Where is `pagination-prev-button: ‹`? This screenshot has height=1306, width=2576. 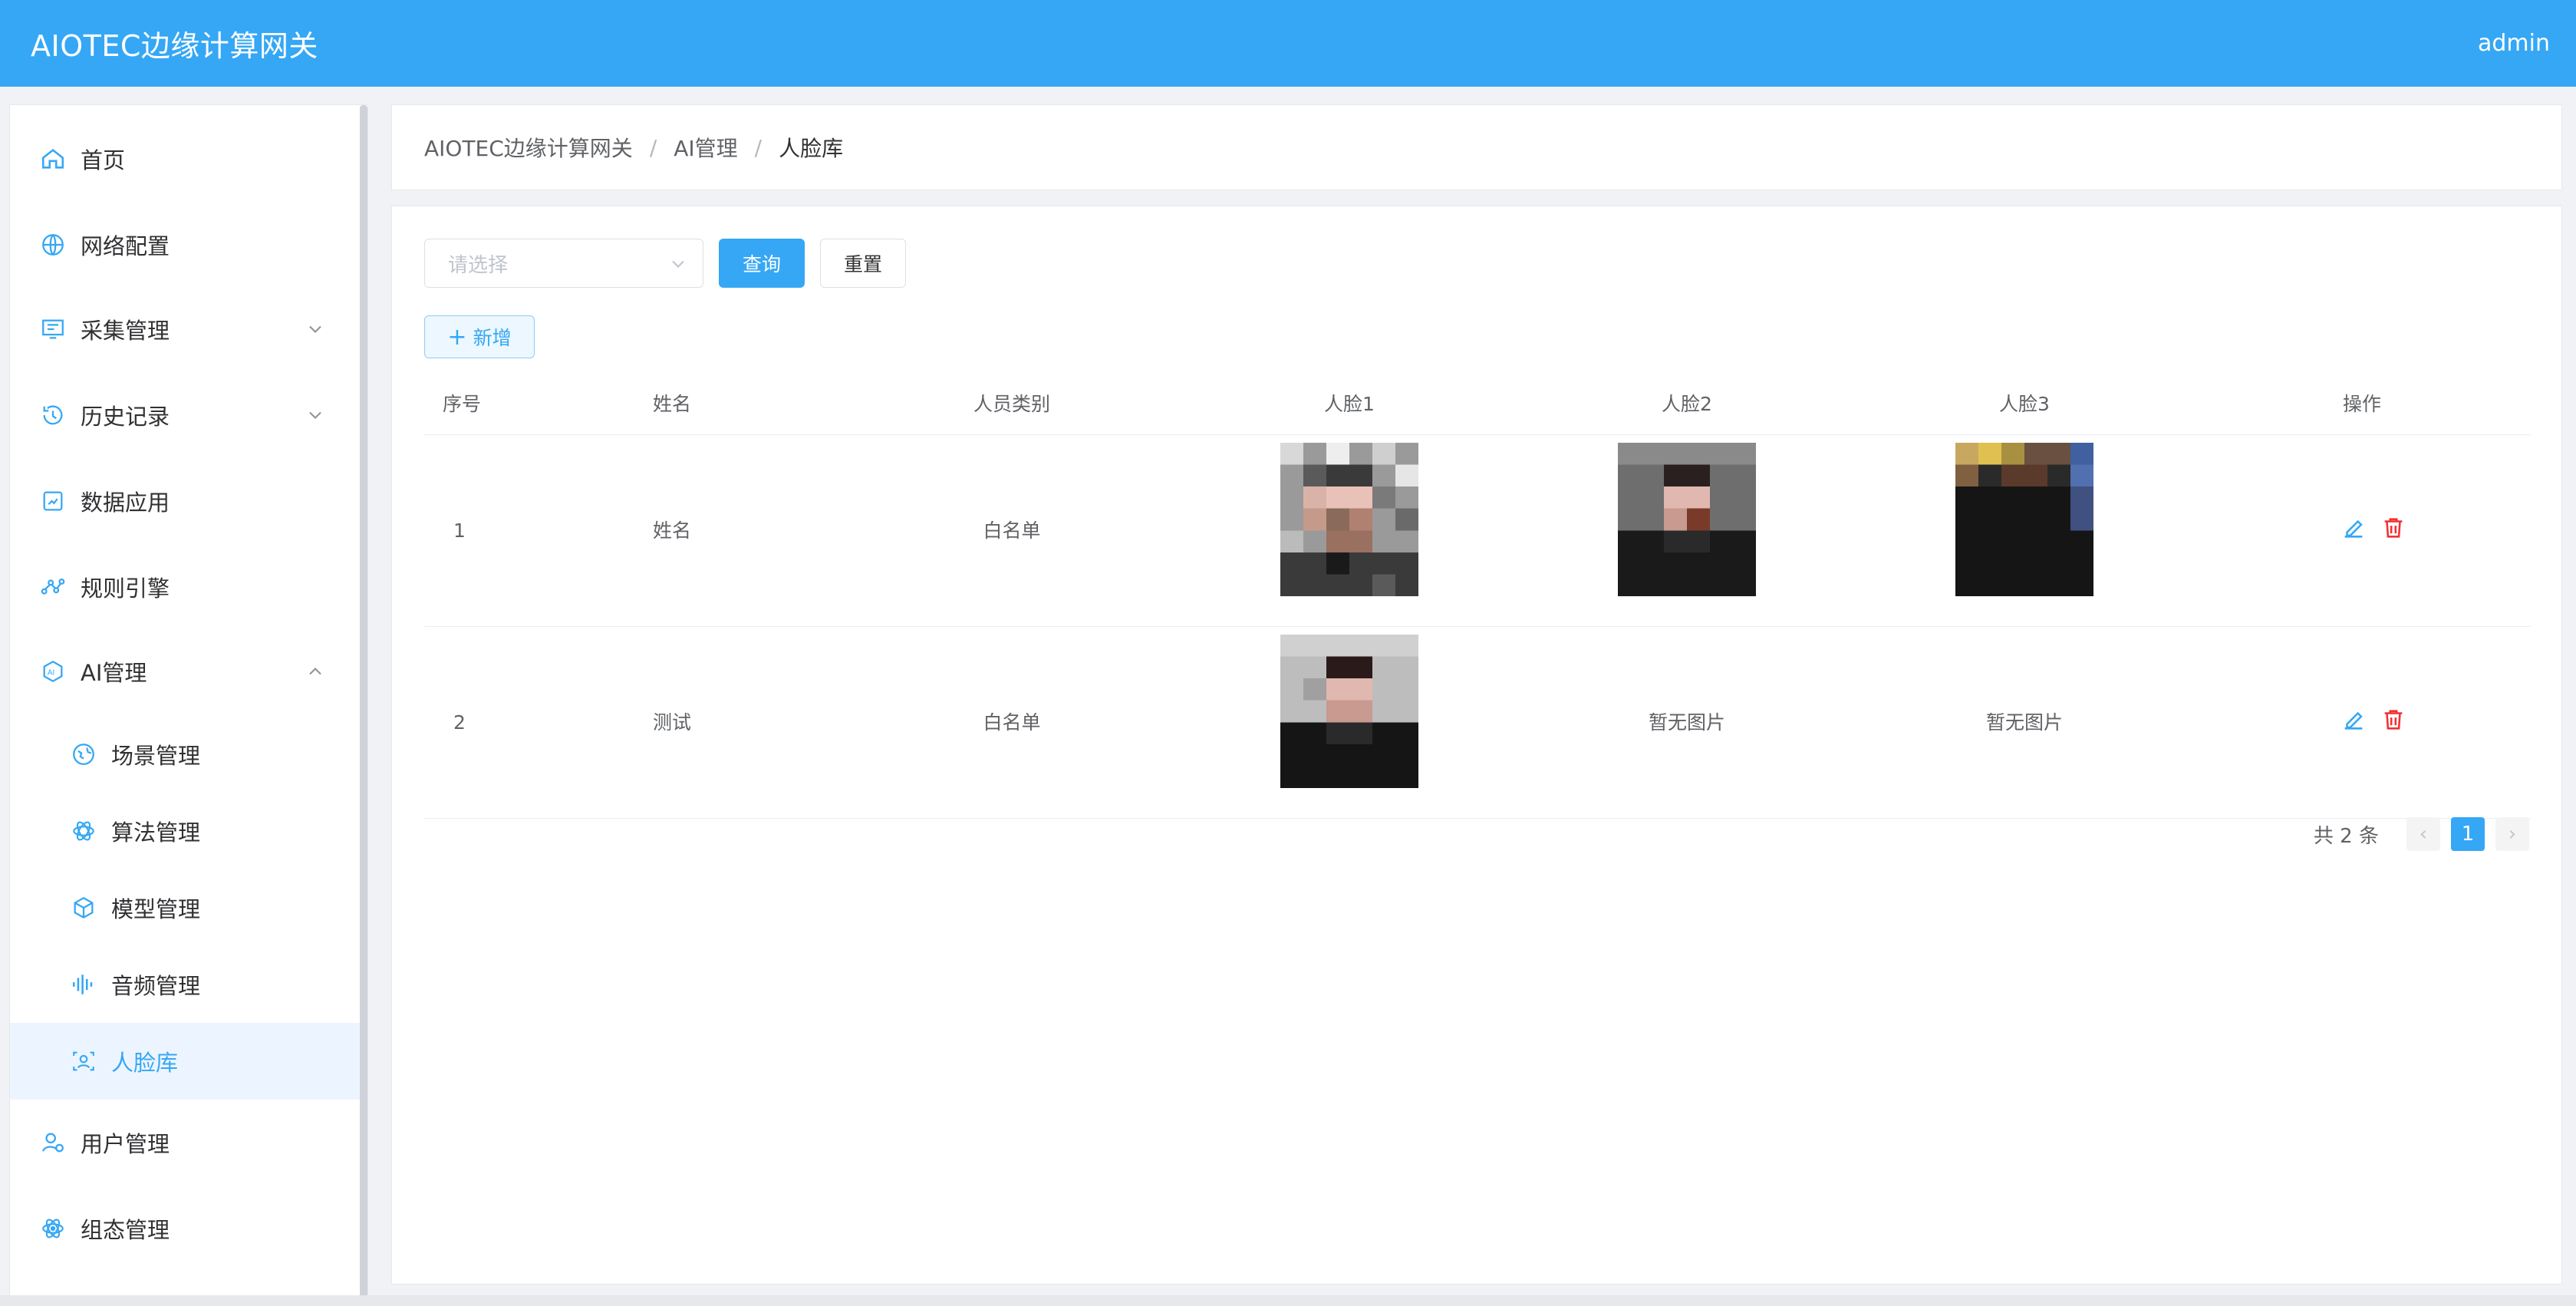
pagination-prev-button: ‹ is located at coordinates (2423, 834).